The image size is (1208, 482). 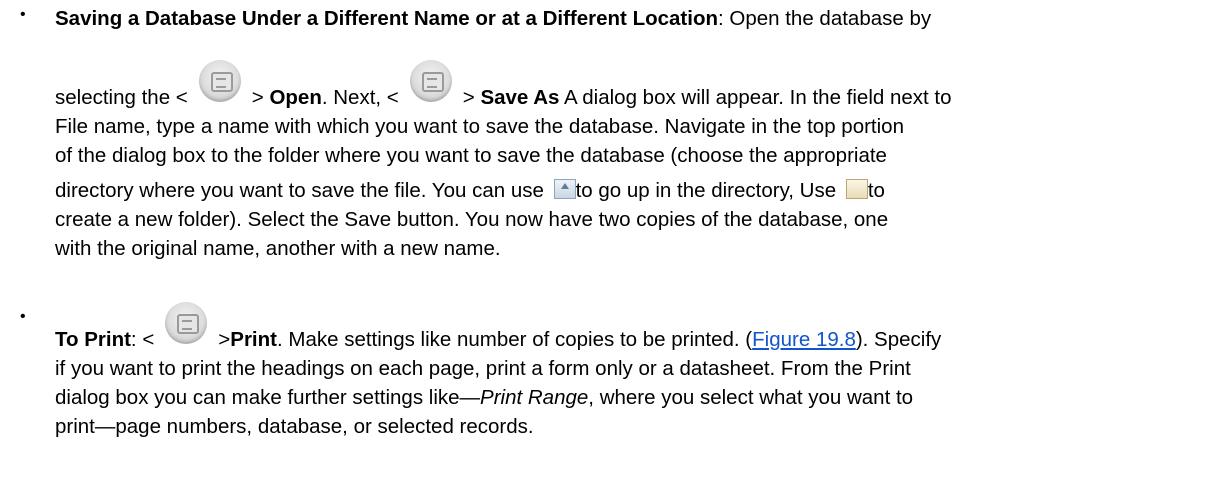 What do you see at coordinates (564, 189) in the screenshot?
I see `up-one-level-icon` at bounding box center [564, 189].